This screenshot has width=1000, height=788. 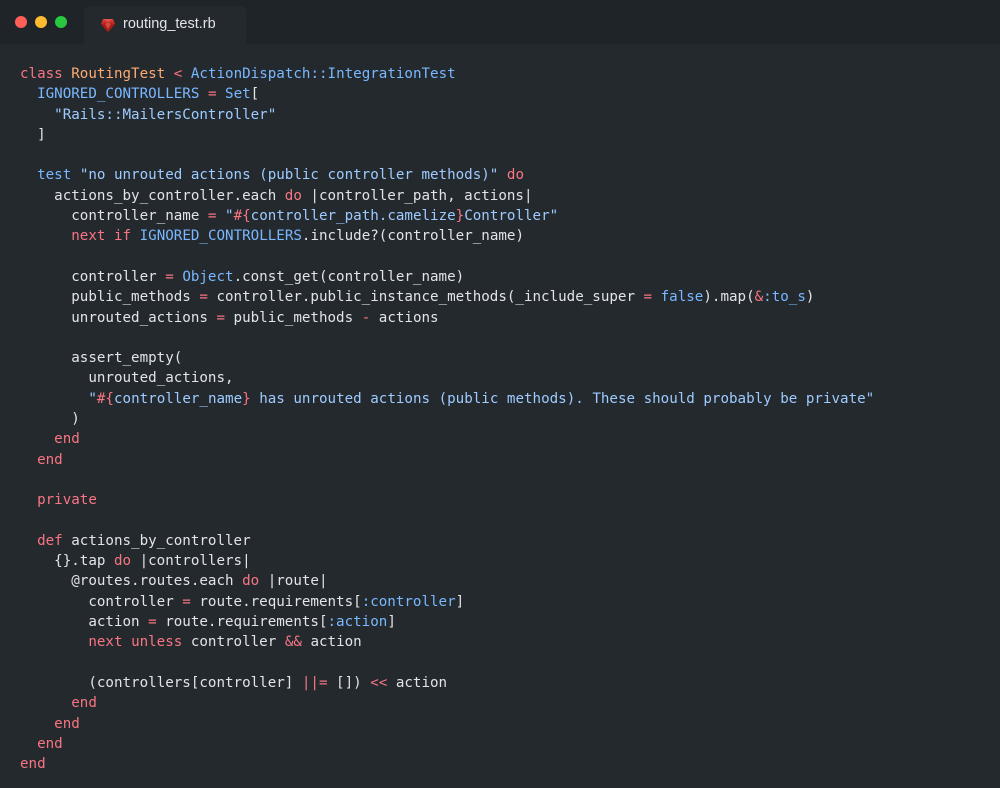 I want to click on close-window-button, so click(x=21, y=22).